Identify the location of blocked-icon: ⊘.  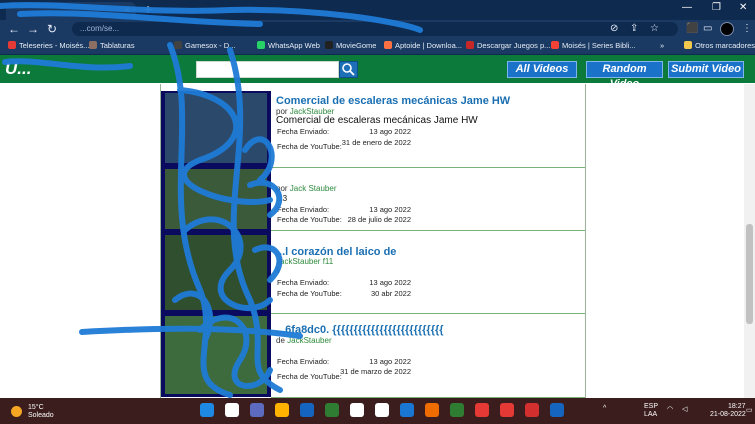
(614, 29).